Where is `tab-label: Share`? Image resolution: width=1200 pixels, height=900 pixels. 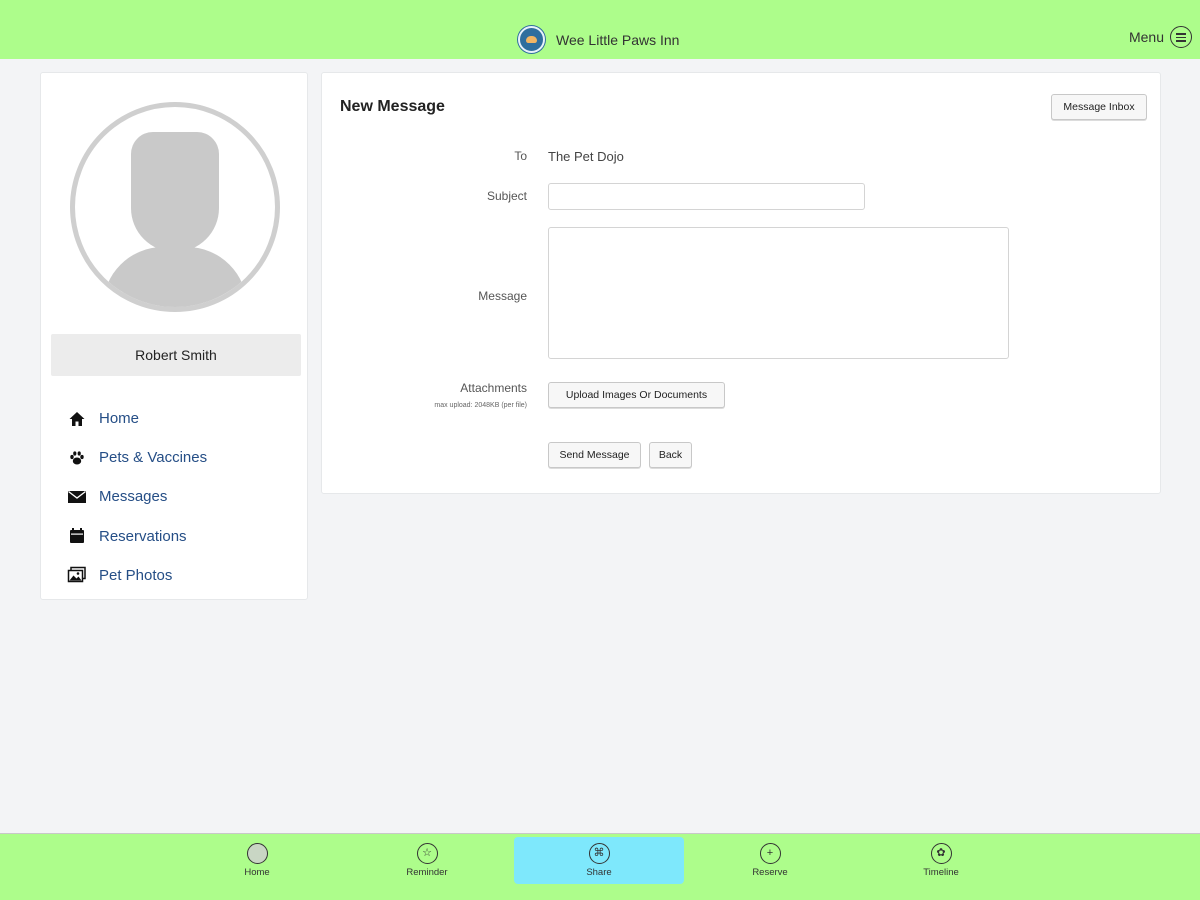 tab-label: Share is located at coordinates (599, 872).